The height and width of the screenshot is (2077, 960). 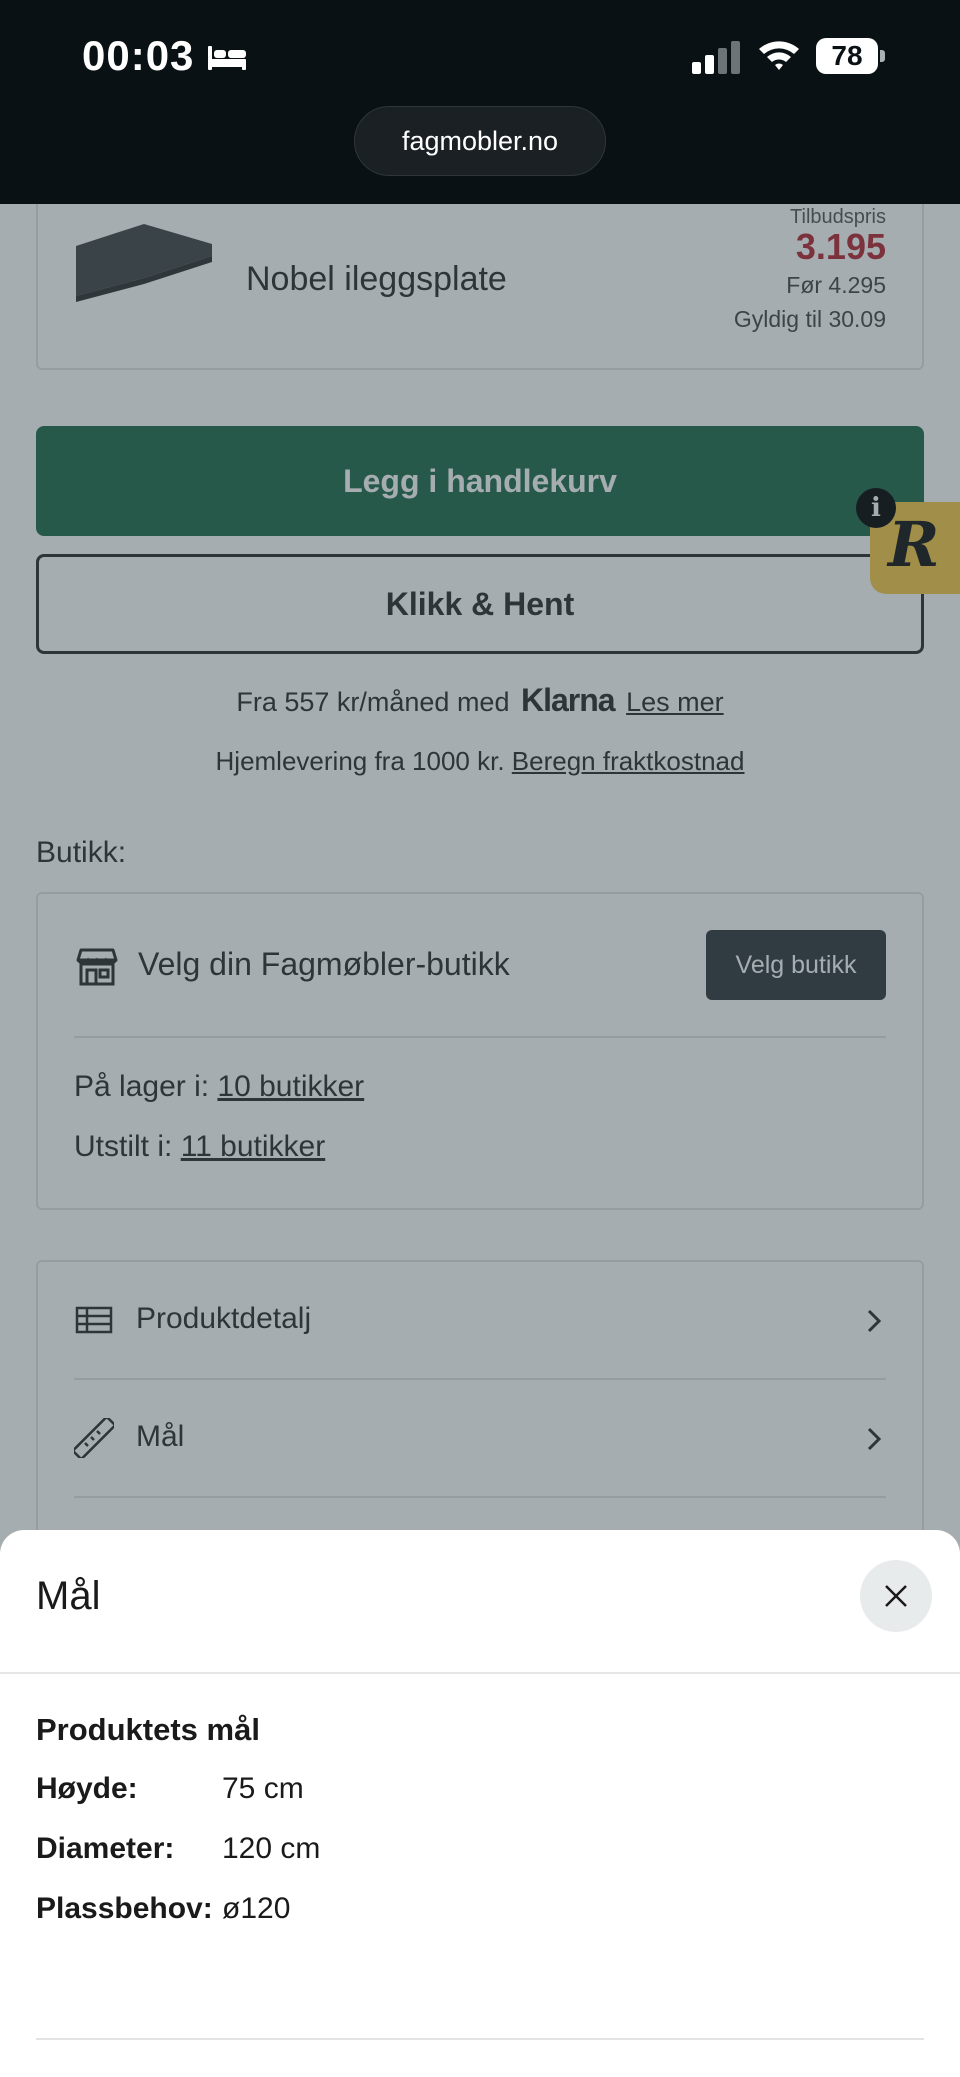 I want to click on battery-icon: 78, so click(x=851, y=56).